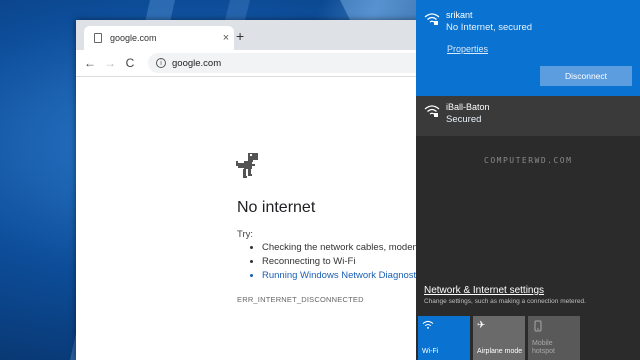 The width and height of the screenshot is (640, 360). What do you see at coordinates (300, 299) in the screenshot?
I see `error-code: ERR_INTERNET_DISCONNECTED` at bounding box center [300, 299].